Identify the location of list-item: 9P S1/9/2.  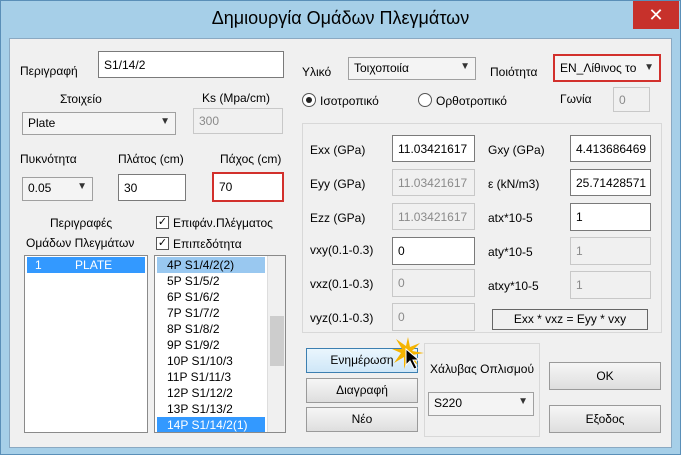
(211, 345).